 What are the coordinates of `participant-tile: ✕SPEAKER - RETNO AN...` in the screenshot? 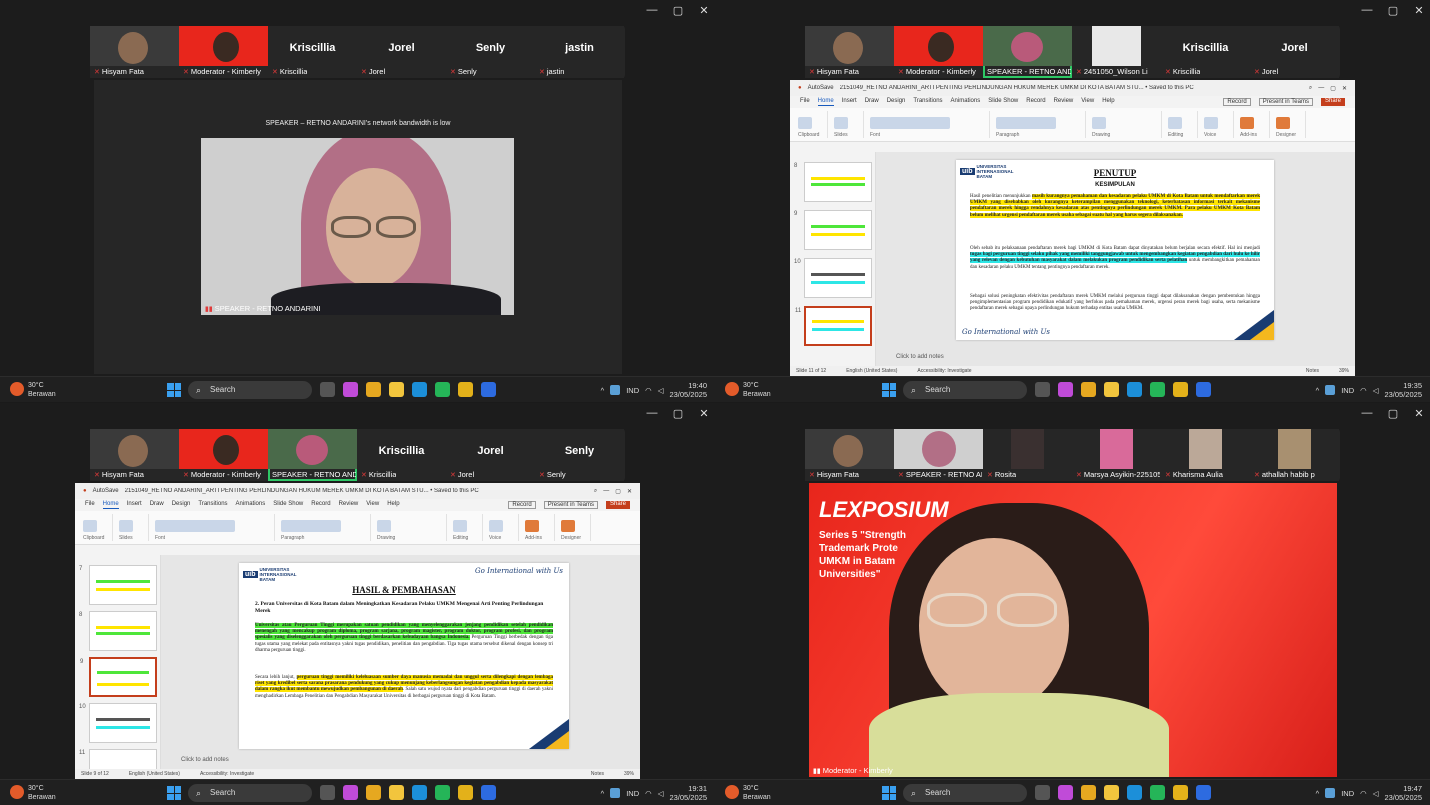 It's located at (938, 455).